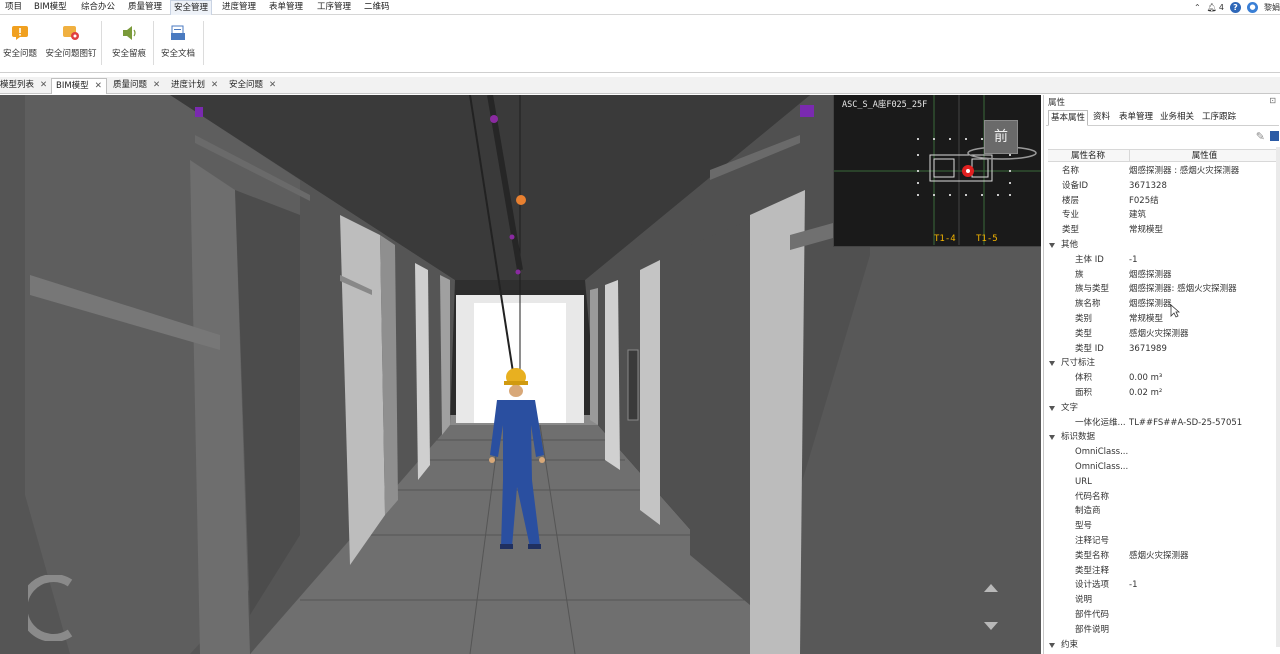 The image size is (1280, 654). I want to click on safety-issue-pin-button: 安全问题图钉, so click(71, 44).